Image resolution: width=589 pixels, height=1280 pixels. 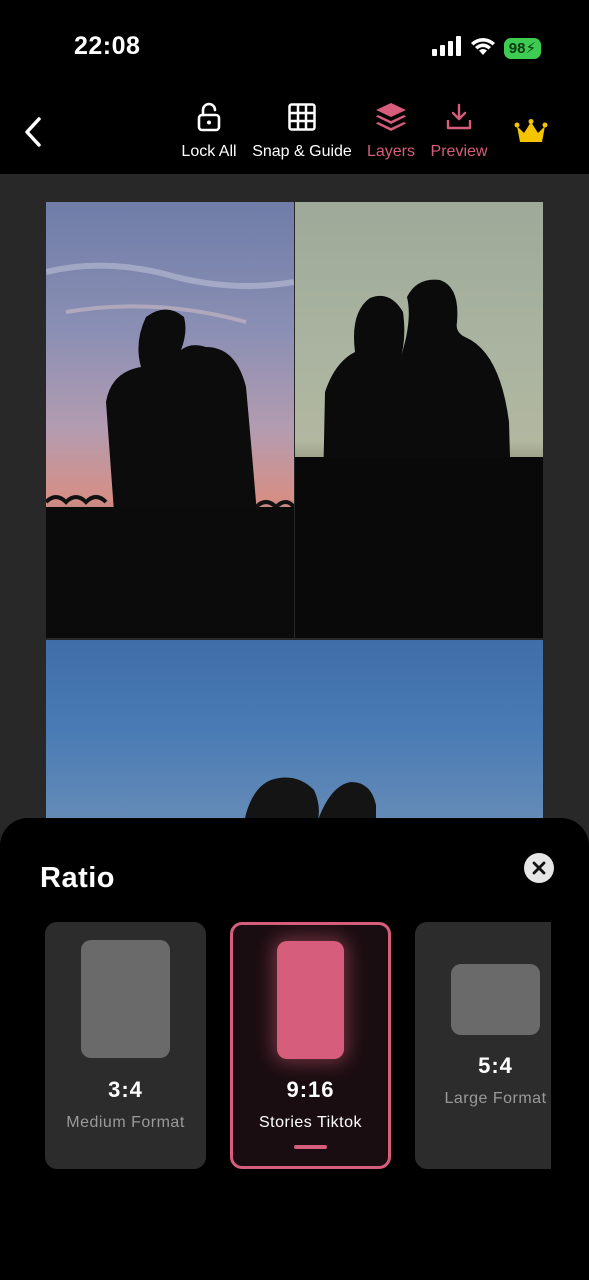 I want to click on preview-label: Preview, so click(x=459, y=151).